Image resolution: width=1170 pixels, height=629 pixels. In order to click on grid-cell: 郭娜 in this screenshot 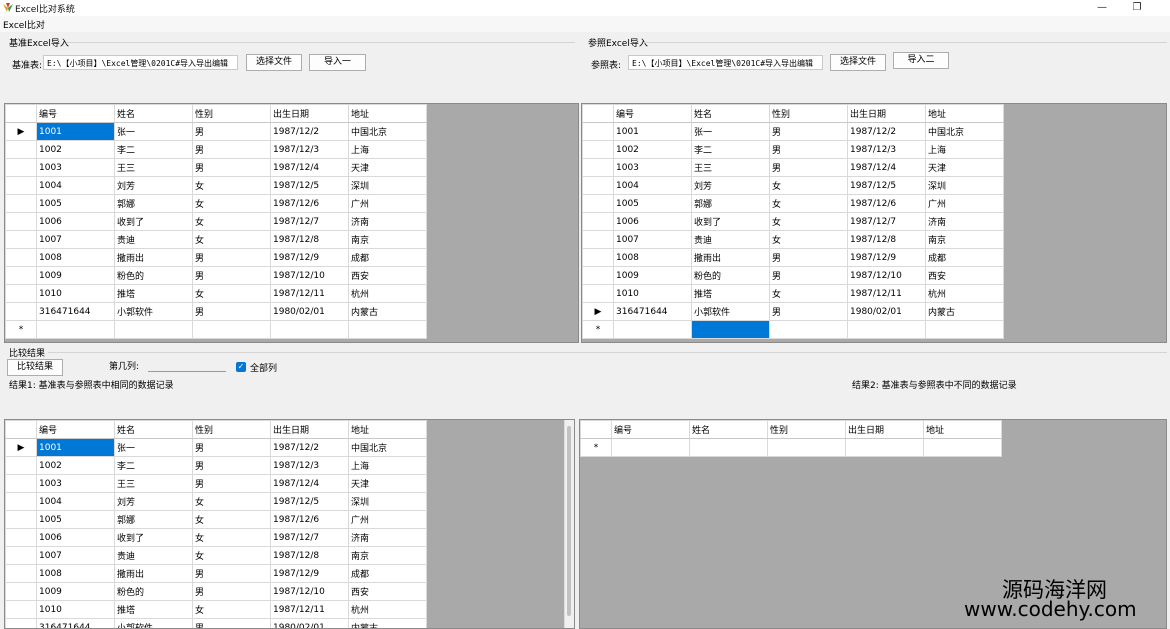, I will do `click(153, 203)`.